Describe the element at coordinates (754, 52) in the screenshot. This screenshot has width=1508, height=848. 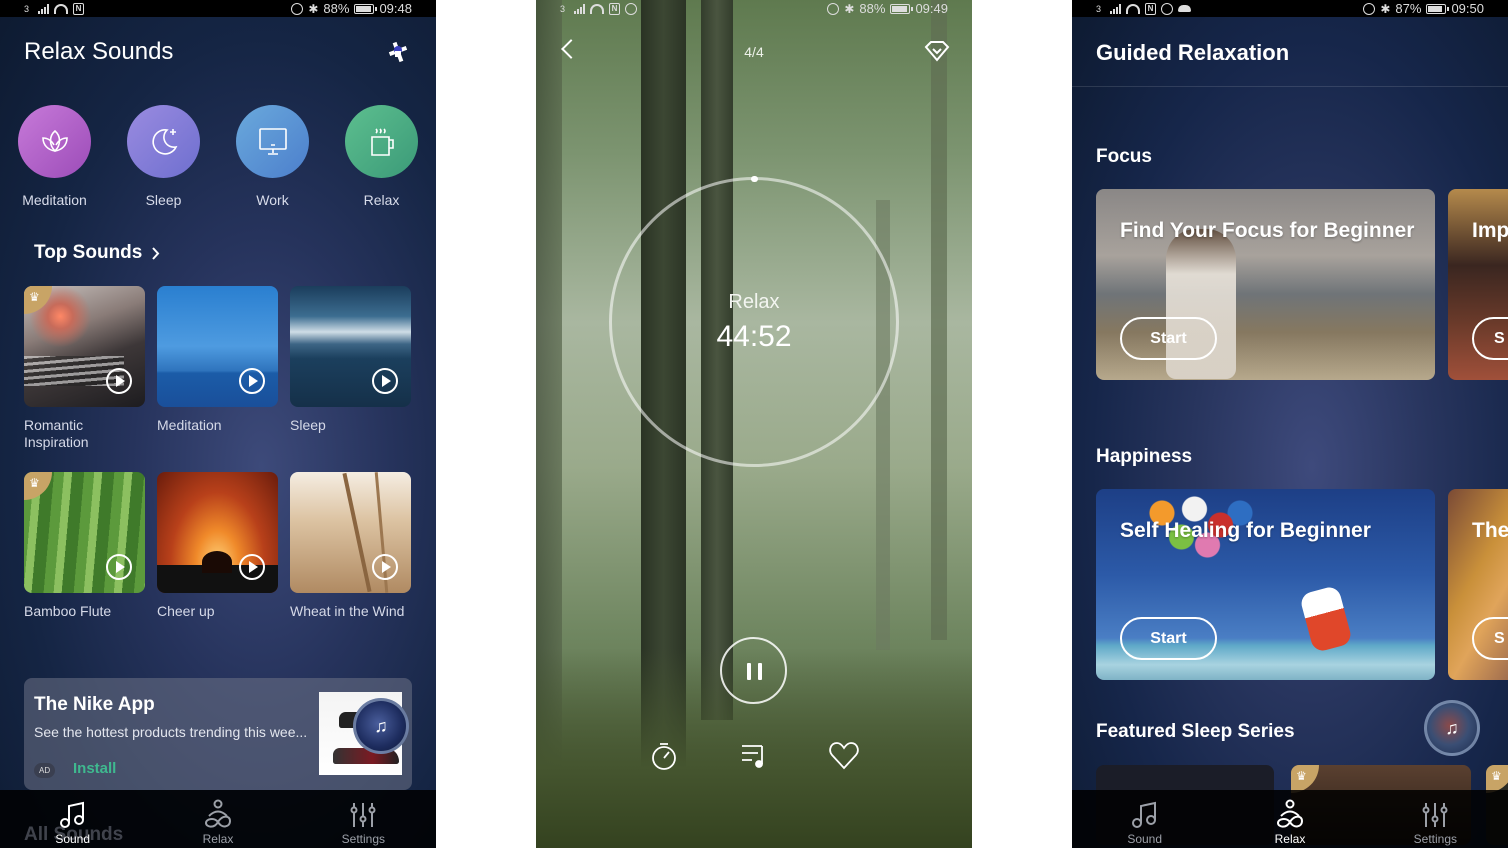
I see `page-counter: 4/4` at that location.